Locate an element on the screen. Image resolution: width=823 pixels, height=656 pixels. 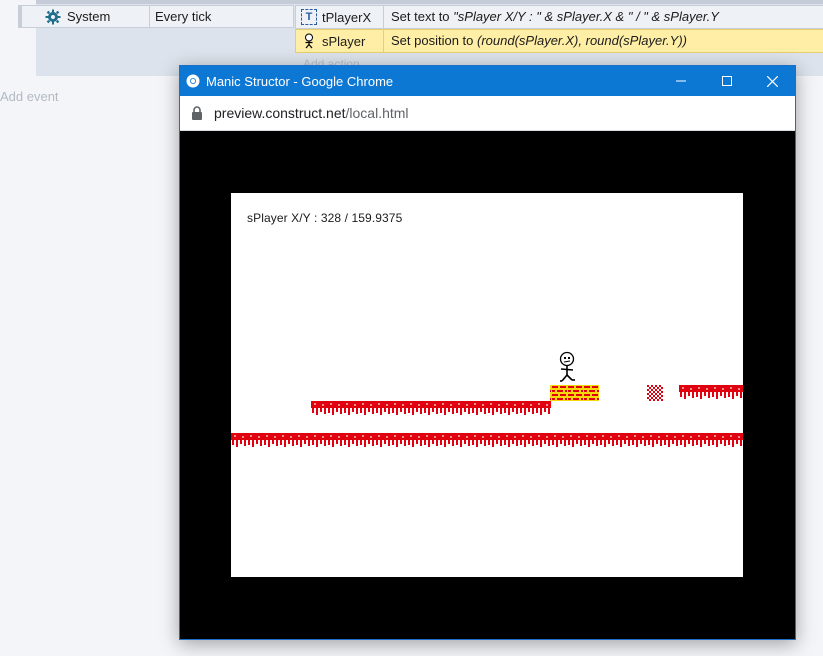
minimize-icon is located at coordinates (681, 81).